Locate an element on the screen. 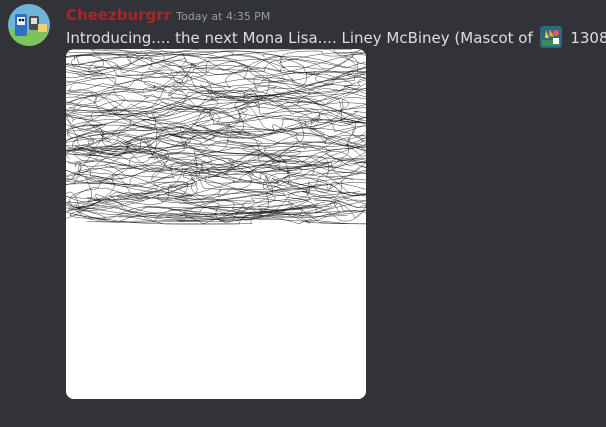 The width and height of the screenshot is (606, 427). message-text-end: 1308) is located at coordinates (588, 38).